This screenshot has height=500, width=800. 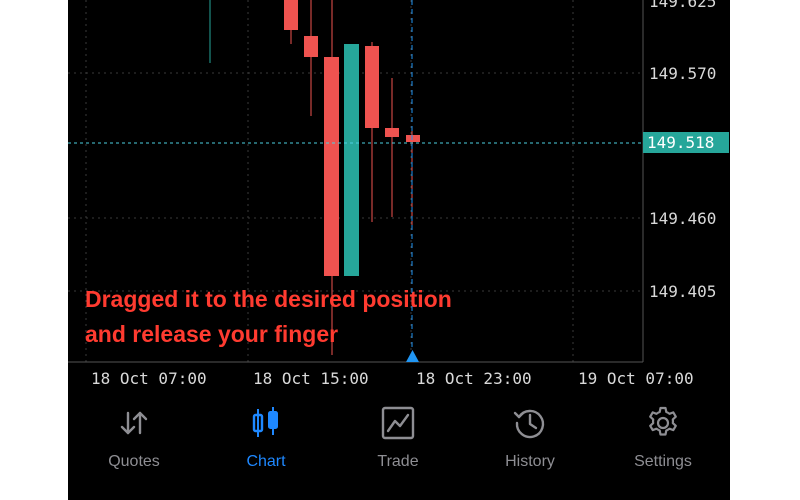 What do you see at coordinates (265, 422) in the screenshot?
I see `candlestick-chart-icon` at bounding box center [265, 422].